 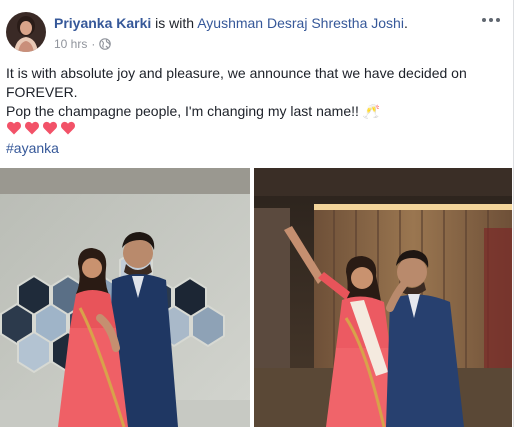 I want to click on author-name: Priyanka Karki, so click(x=102, y=23).